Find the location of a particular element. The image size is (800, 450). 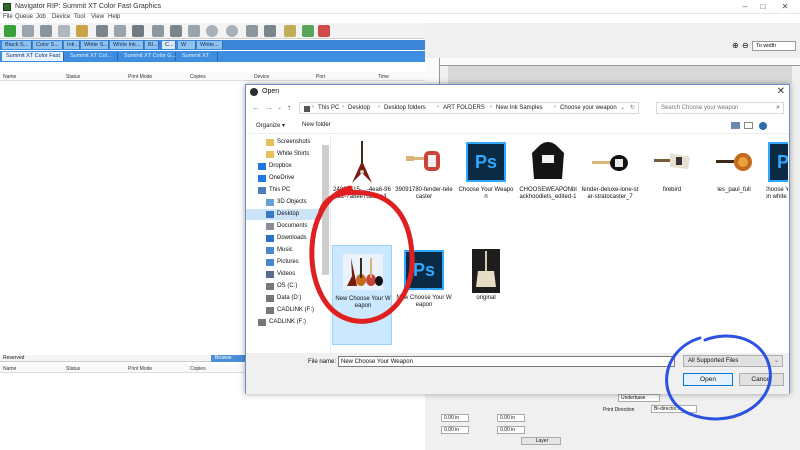

zoom-in-icon: ⊕ is located at coordinates (735, 45).